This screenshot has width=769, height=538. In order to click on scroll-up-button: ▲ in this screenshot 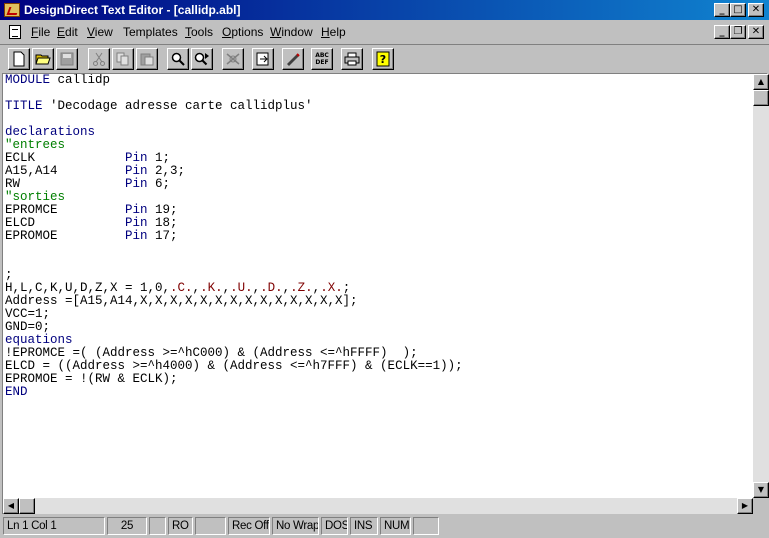, I will do `click(761, 82)`.